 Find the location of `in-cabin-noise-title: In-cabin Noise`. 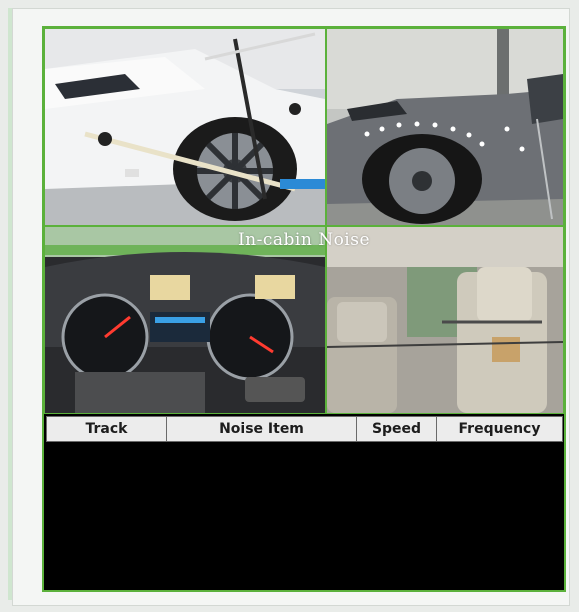

in-cabin-noise-title: In-cabin Noise is located at coordinates (304, 240).